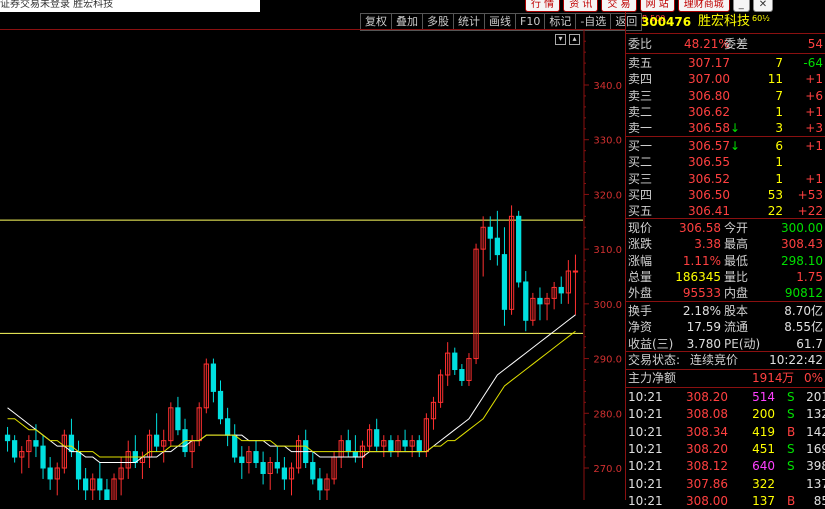 Image resolution: width=825 pixels, height=509 pixels. Describe the element at coordinates (640, 311) in the screenshot. I see `stat-label: 换手` at that location.